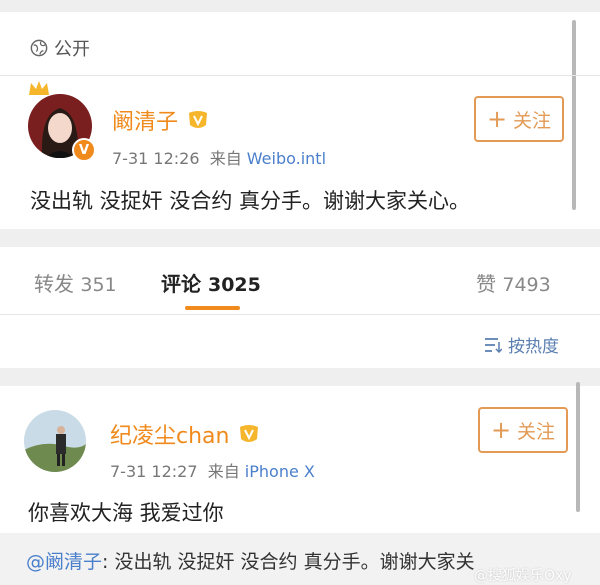  I want to click on author-name: 阚清子, so click(161, 120).